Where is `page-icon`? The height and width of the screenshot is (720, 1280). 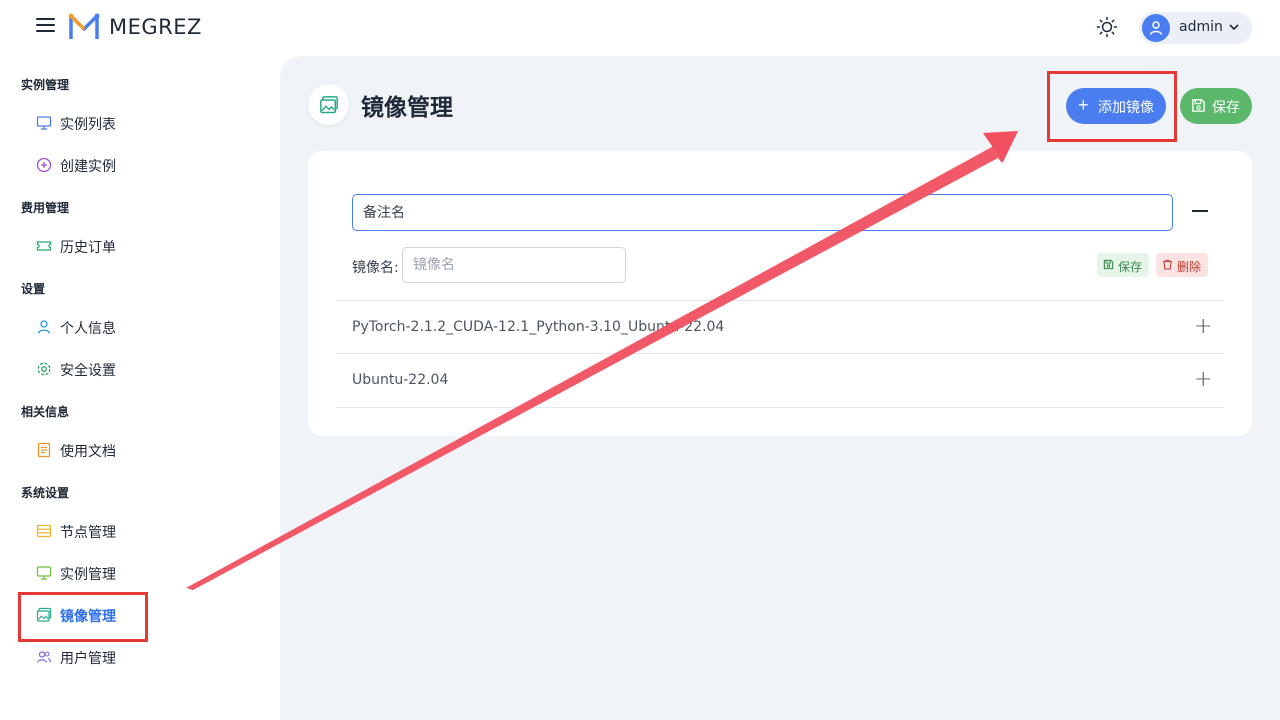 page-icon is located at coordinates (328, 104).